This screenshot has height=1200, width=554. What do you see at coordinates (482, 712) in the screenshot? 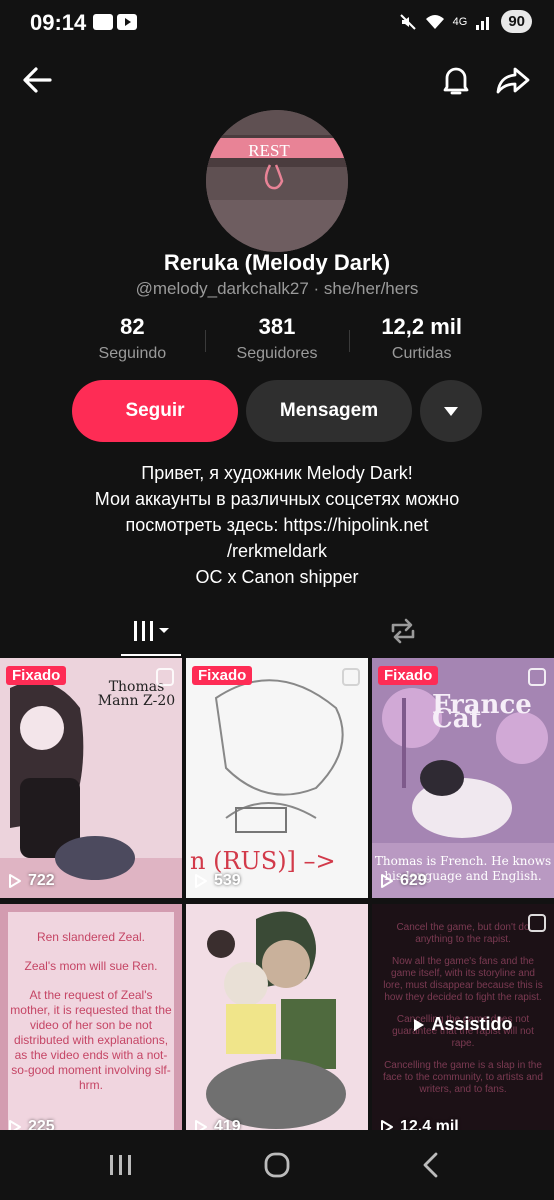
I see `video-title-art: France Cat` at bounding box center [482, 712].